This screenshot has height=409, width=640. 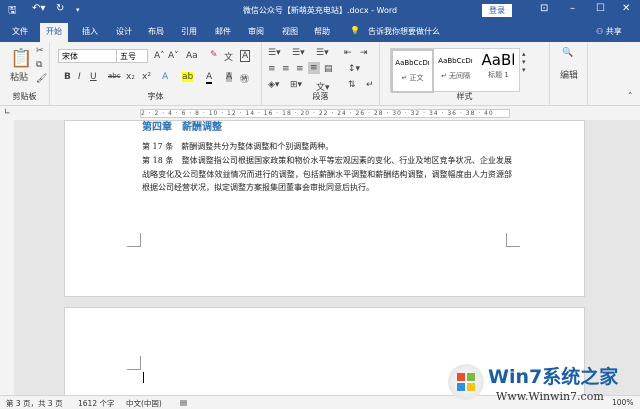 I want to click on justify-icon: ≡, so click(x=314, y=68).